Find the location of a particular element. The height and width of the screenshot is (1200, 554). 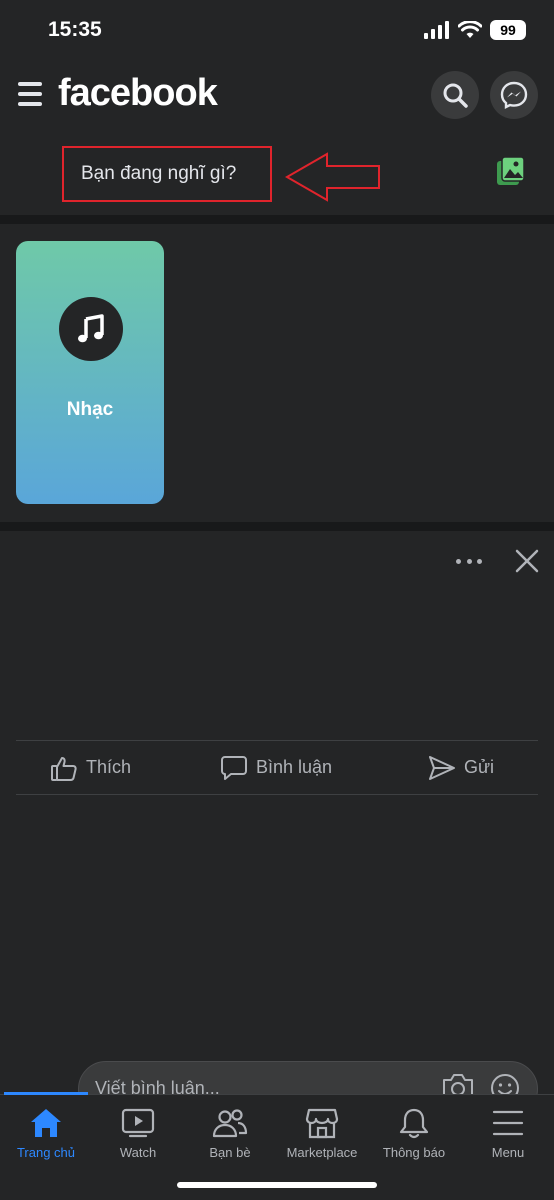

close-icon is located at coordinates (527, 561).